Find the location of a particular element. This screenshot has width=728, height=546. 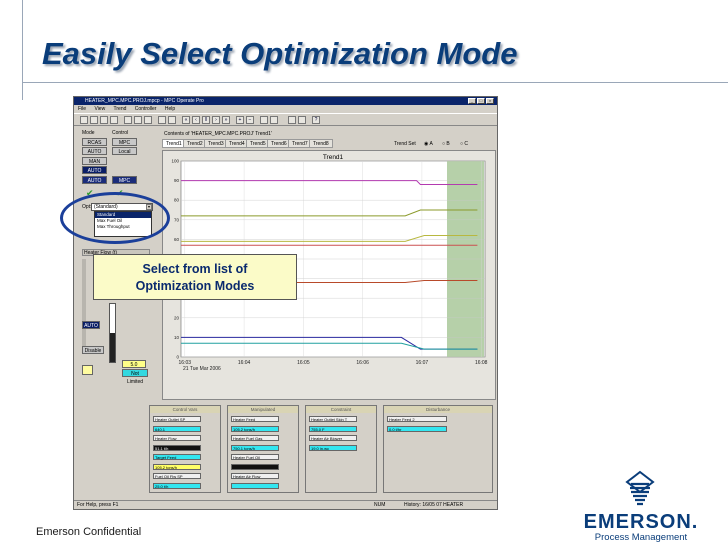

tile-item: 25.0 t/h is located at coordinates (177, 485).